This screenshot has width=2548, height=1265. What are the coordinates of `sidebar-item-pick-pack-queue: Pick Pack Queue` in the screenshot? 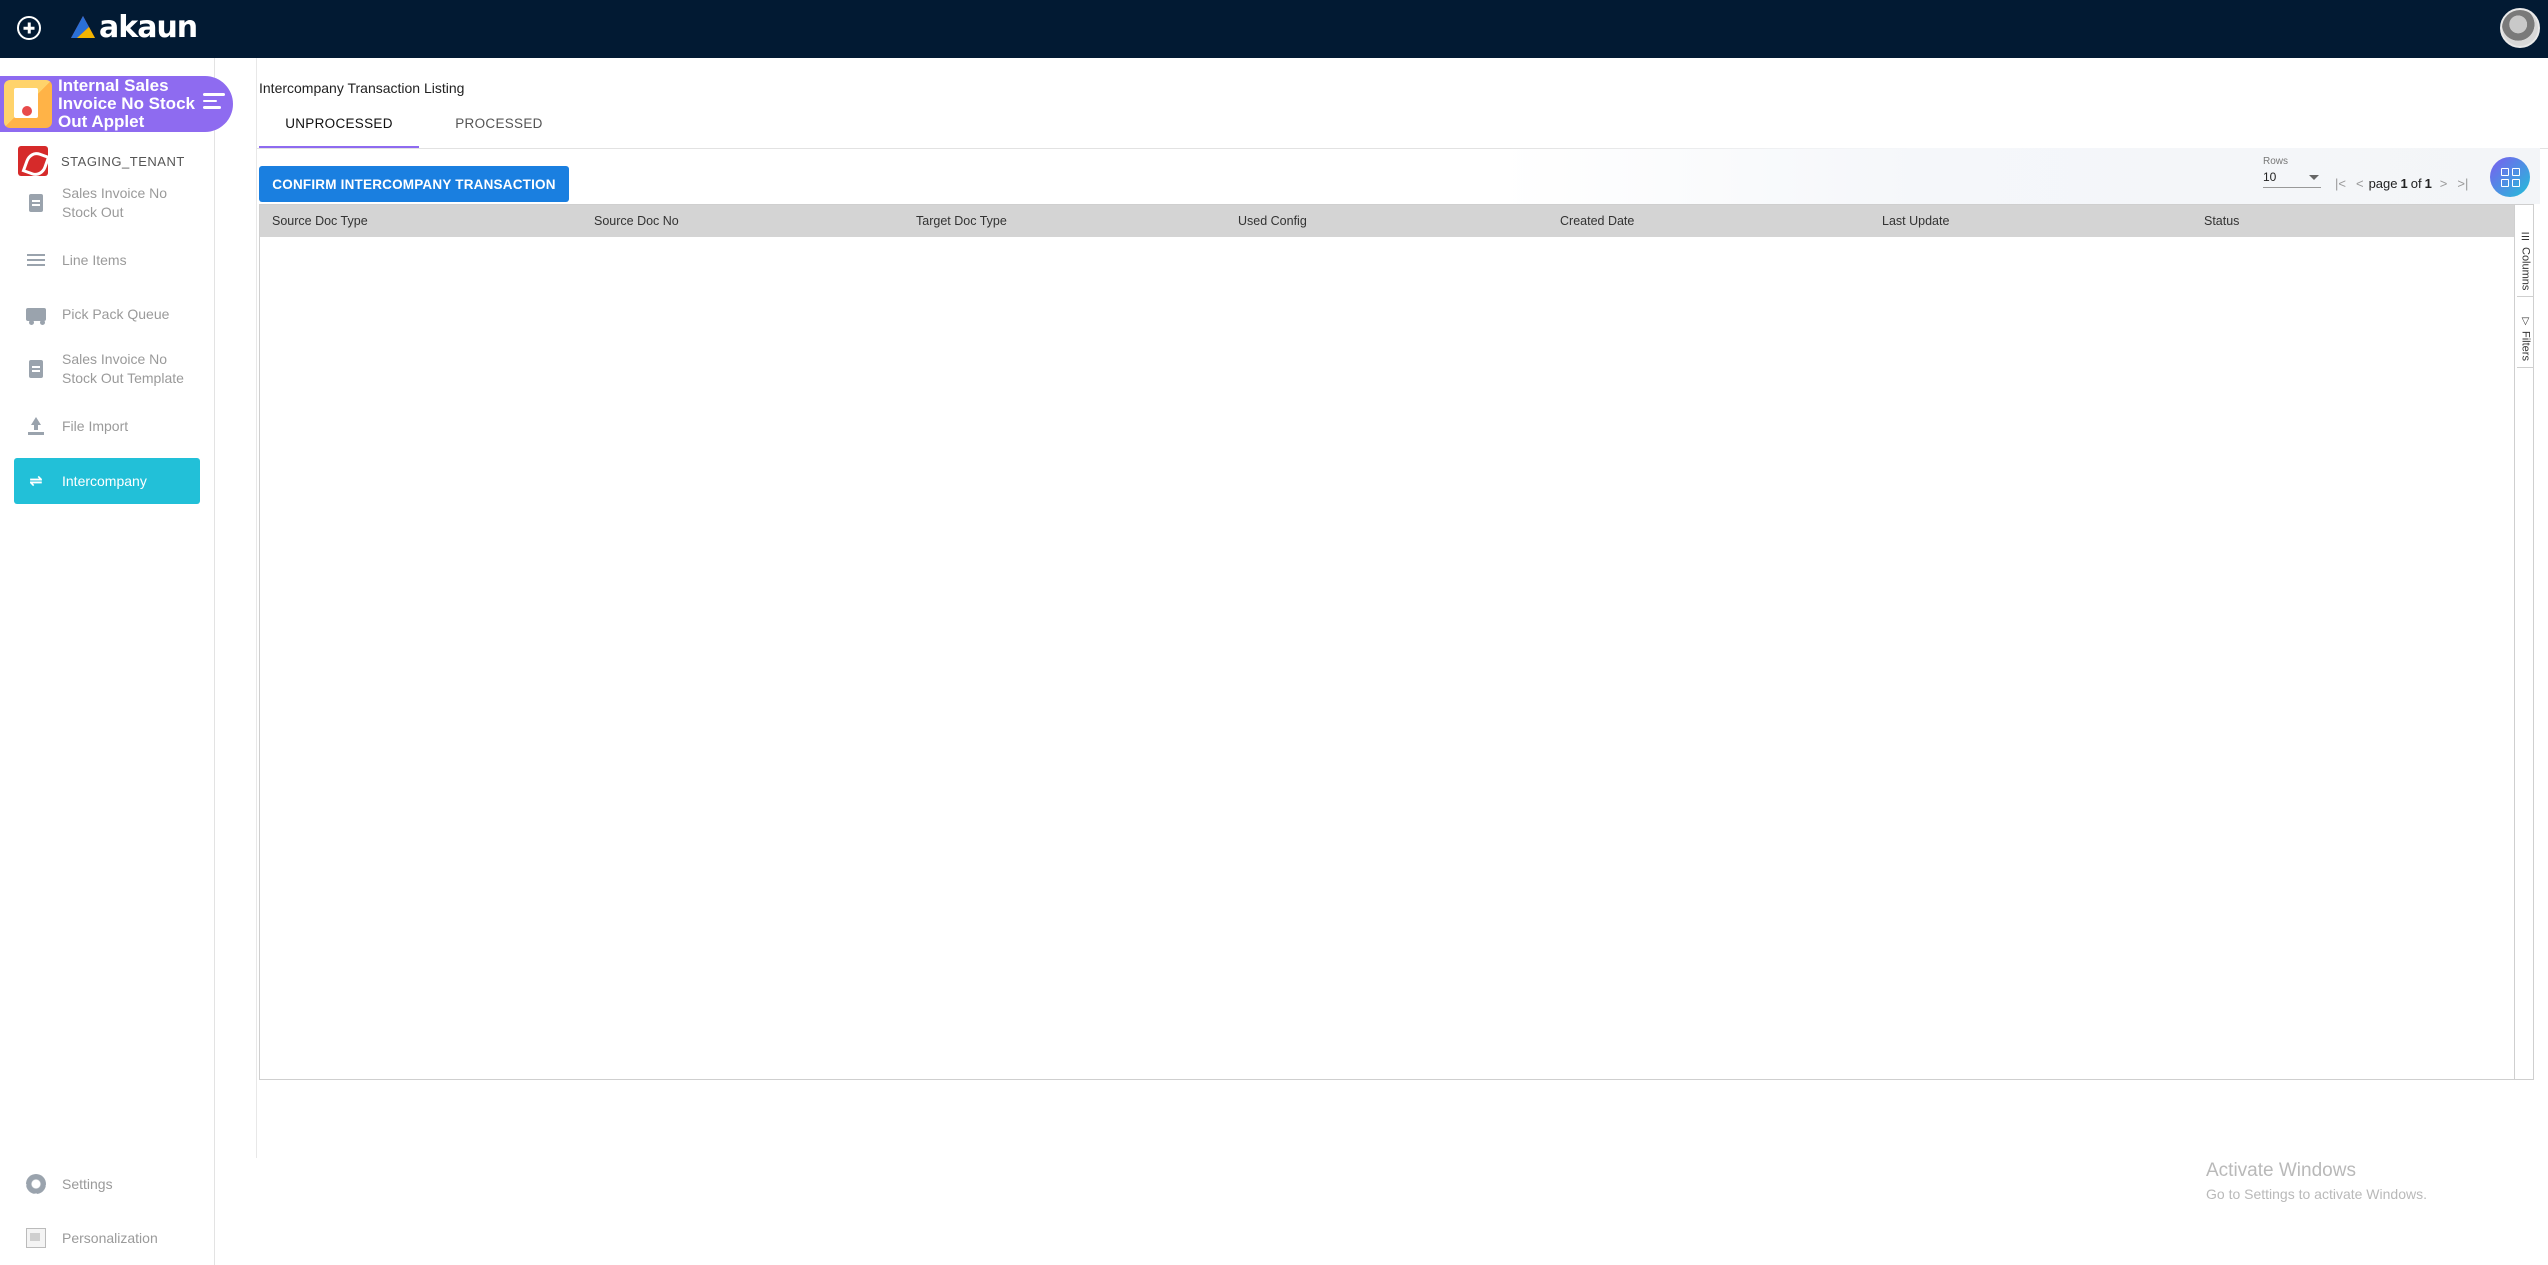 It's located at (107, 314).